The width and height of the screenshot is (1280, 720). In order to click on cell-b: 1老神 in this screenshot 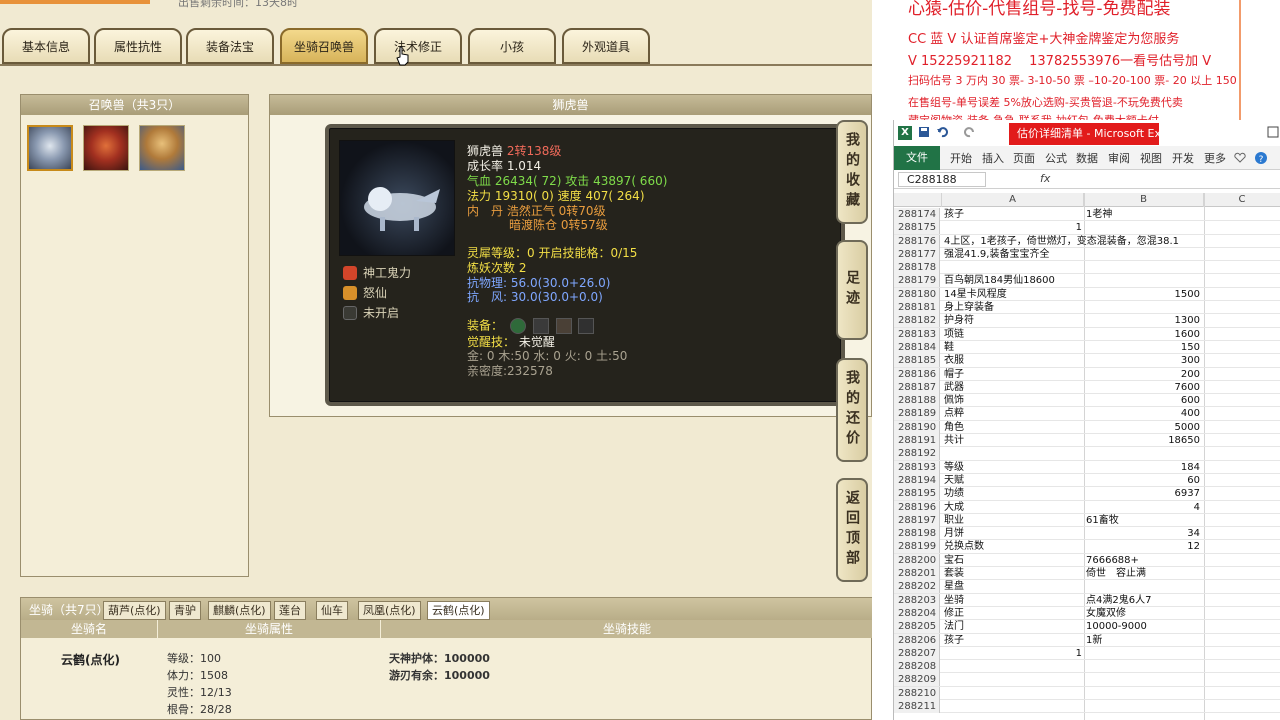, I will do `click(1144, 214)`.